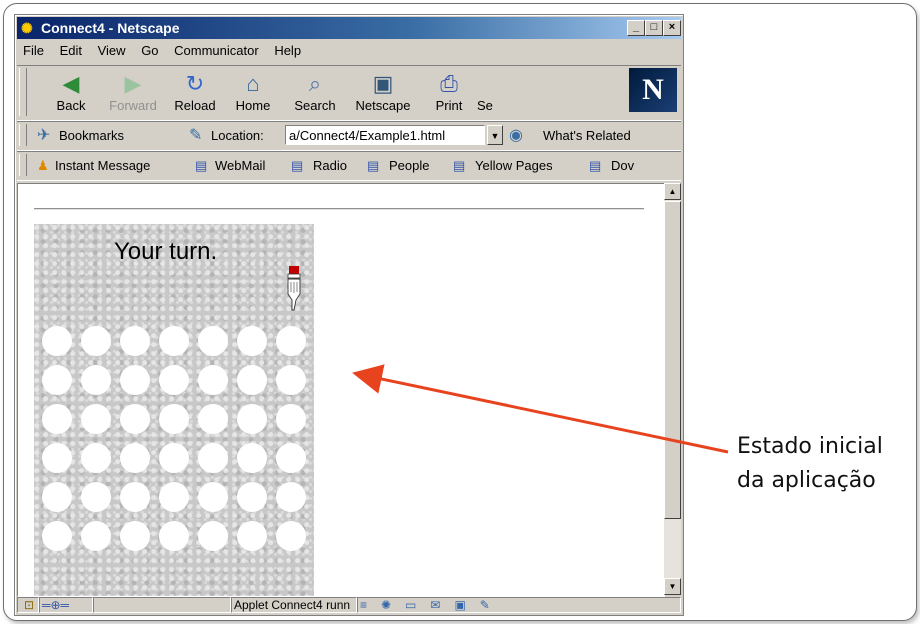 This screenshot has height=624, width=920. What do you see at coordinates (810, 464) in the screenshot?
I see `annotation-text: Estado inicial da aplicação` at bounding box center [810, 464].